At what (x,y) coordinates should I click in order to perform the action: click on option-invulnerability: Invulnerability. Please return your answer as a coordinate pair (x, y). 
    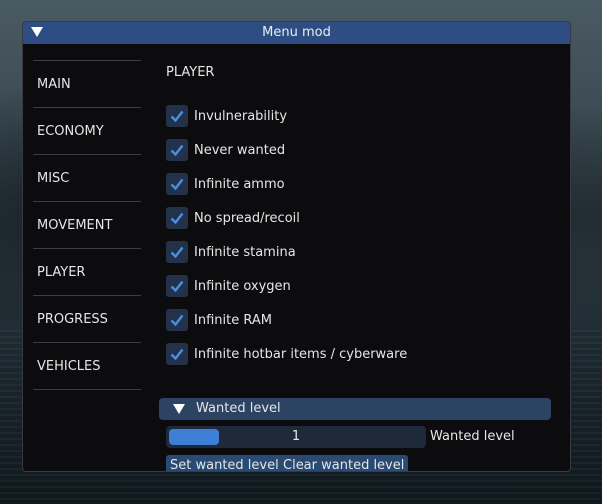
    Looking at the image, I should click on (226, 116).